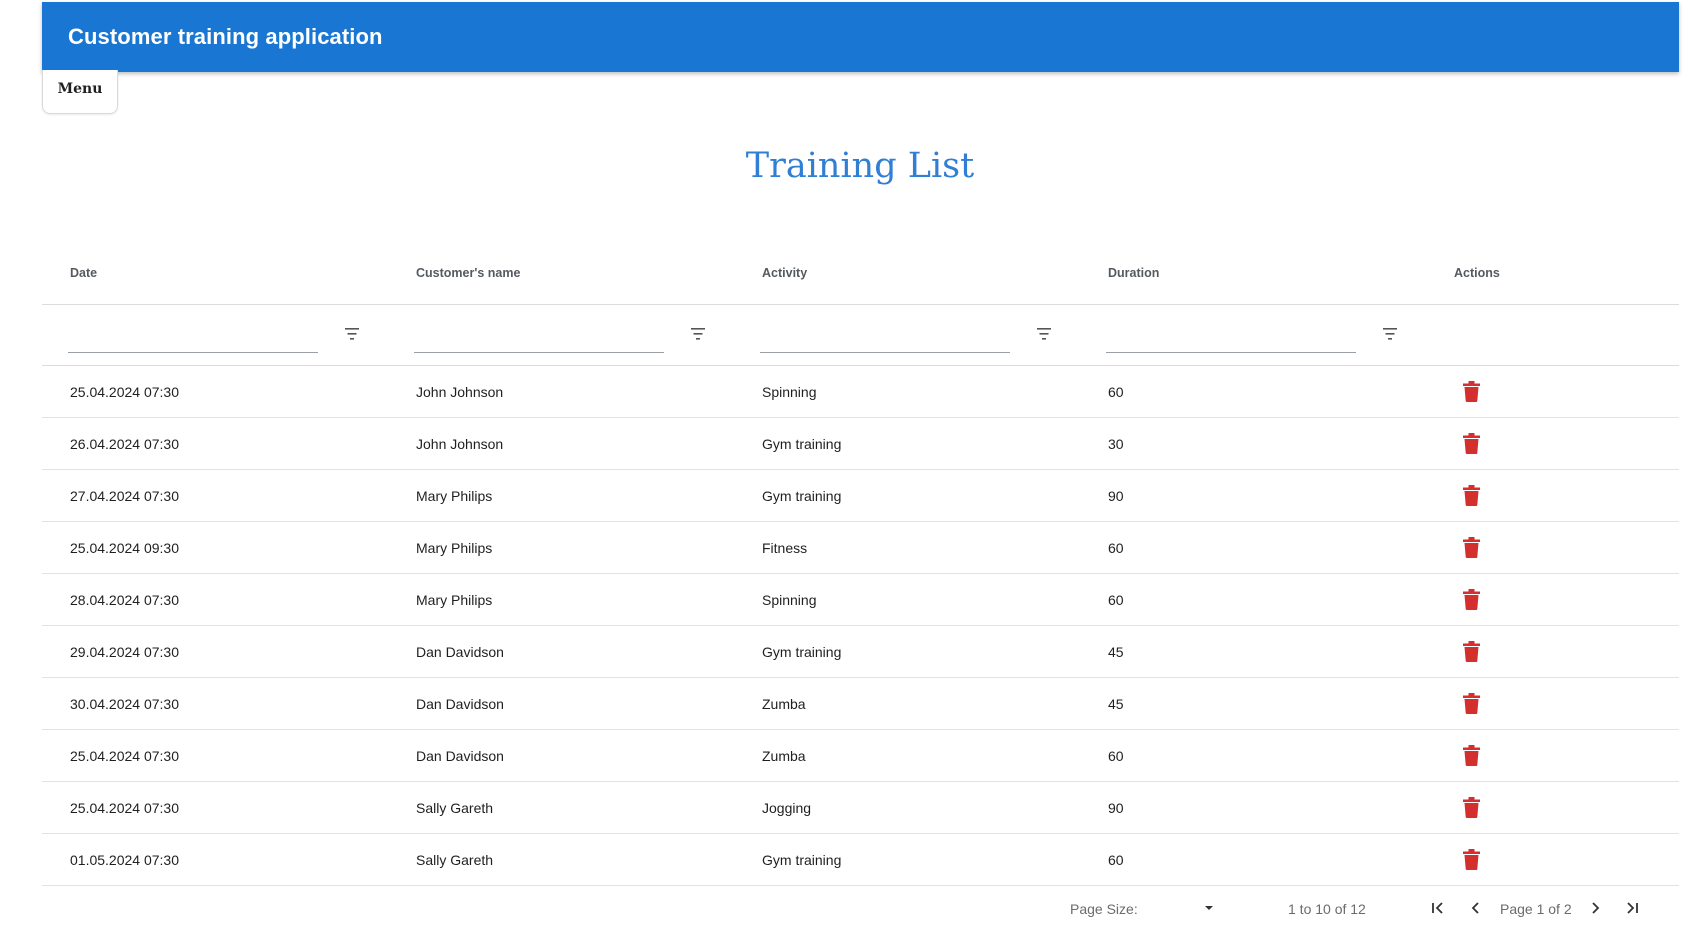 This screenshot has width=1687, height=941. Describe the element at coordinates (1231, 337) in the screenshot. I see `duration-filter-input` at that location.